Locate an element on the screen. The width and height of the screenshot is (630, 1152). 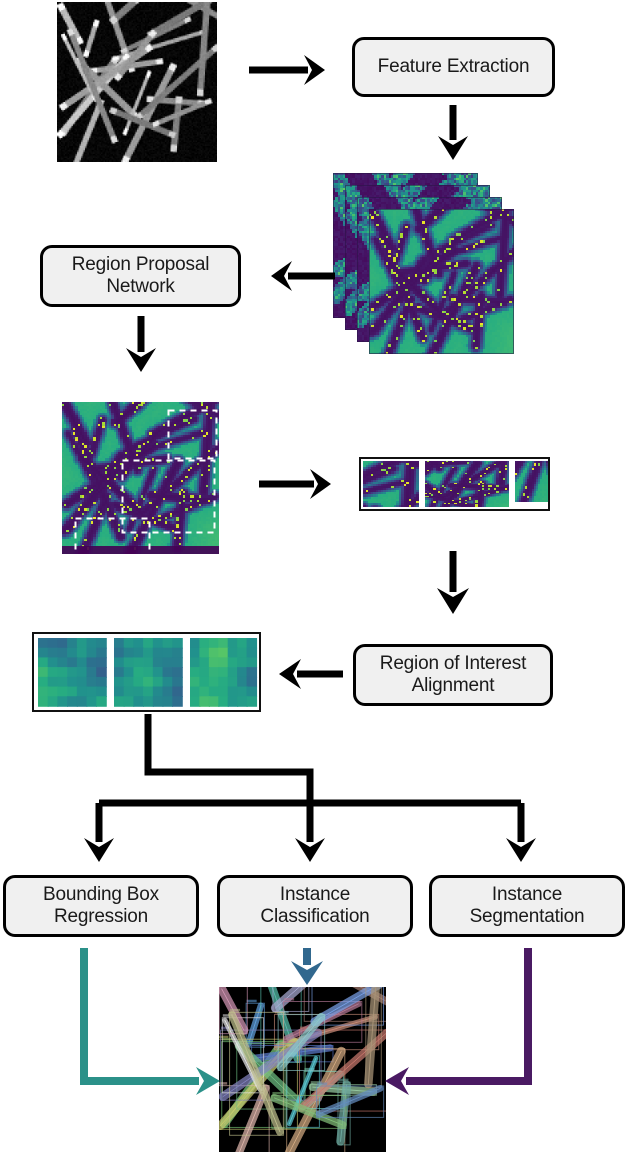
arrow-input-to-feature-extraction is located at coordinates (287, 70).